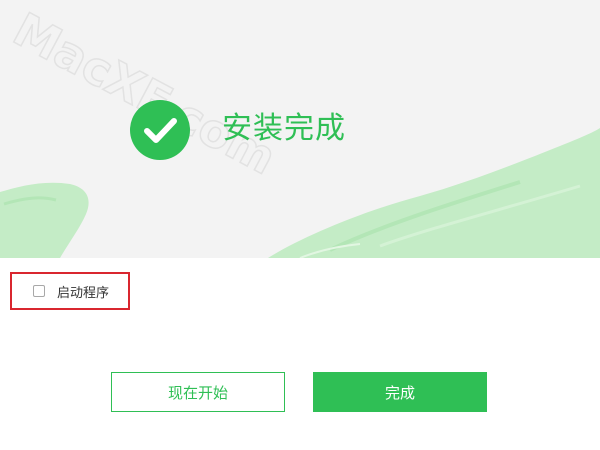 This screenshot has width=600, height=450. I want to click on launch-option-highlight: 启动程序, so click(70, 291).